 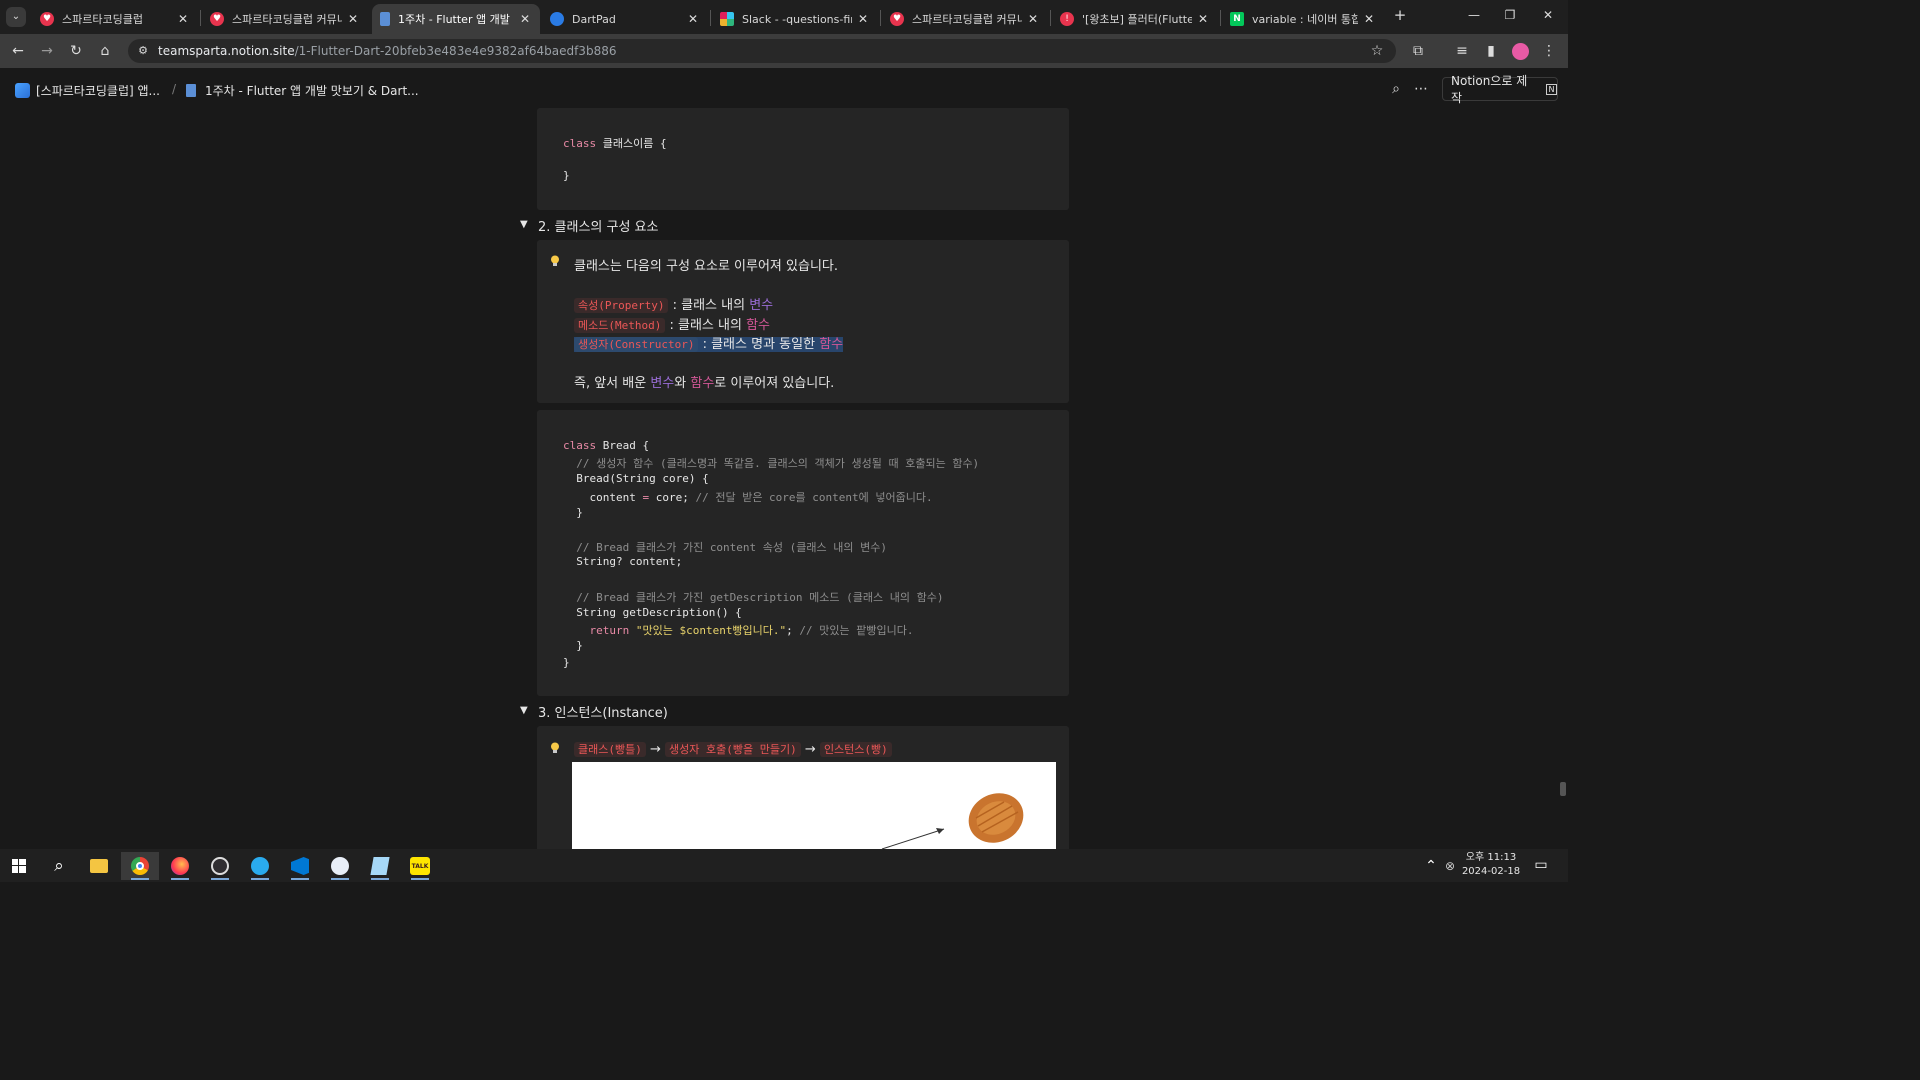 I want to click on side-panel-icon: ▮, so click(x=1491, y=51).